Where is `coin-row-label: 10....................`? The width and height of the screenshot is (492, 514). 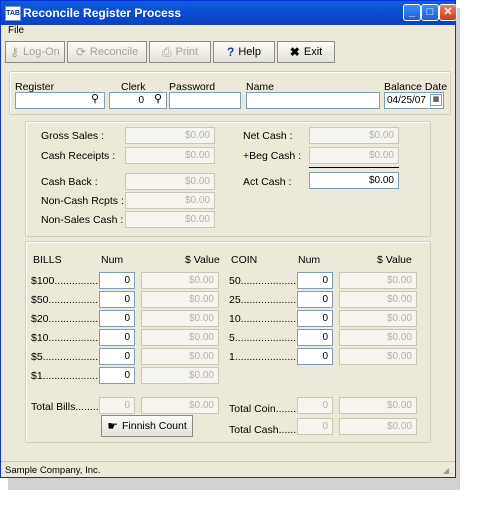 coin-row-label: 10.................... is located at coordinates (264, 319).